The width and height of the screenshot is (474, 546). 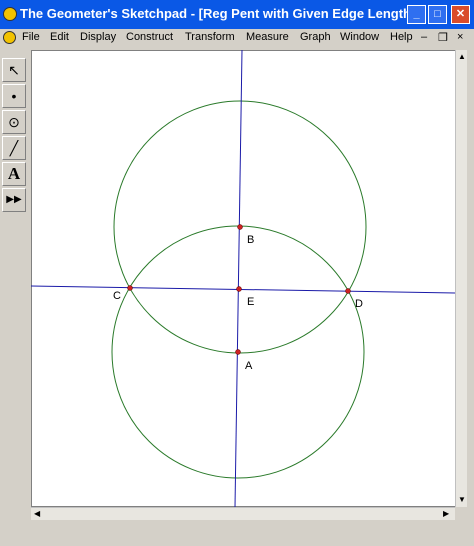 What do you see at coordinates (243, 513) in the screenshot?
I see `horizontal-scrollbar: ◀ ▶` at bounding box center [243, 513].